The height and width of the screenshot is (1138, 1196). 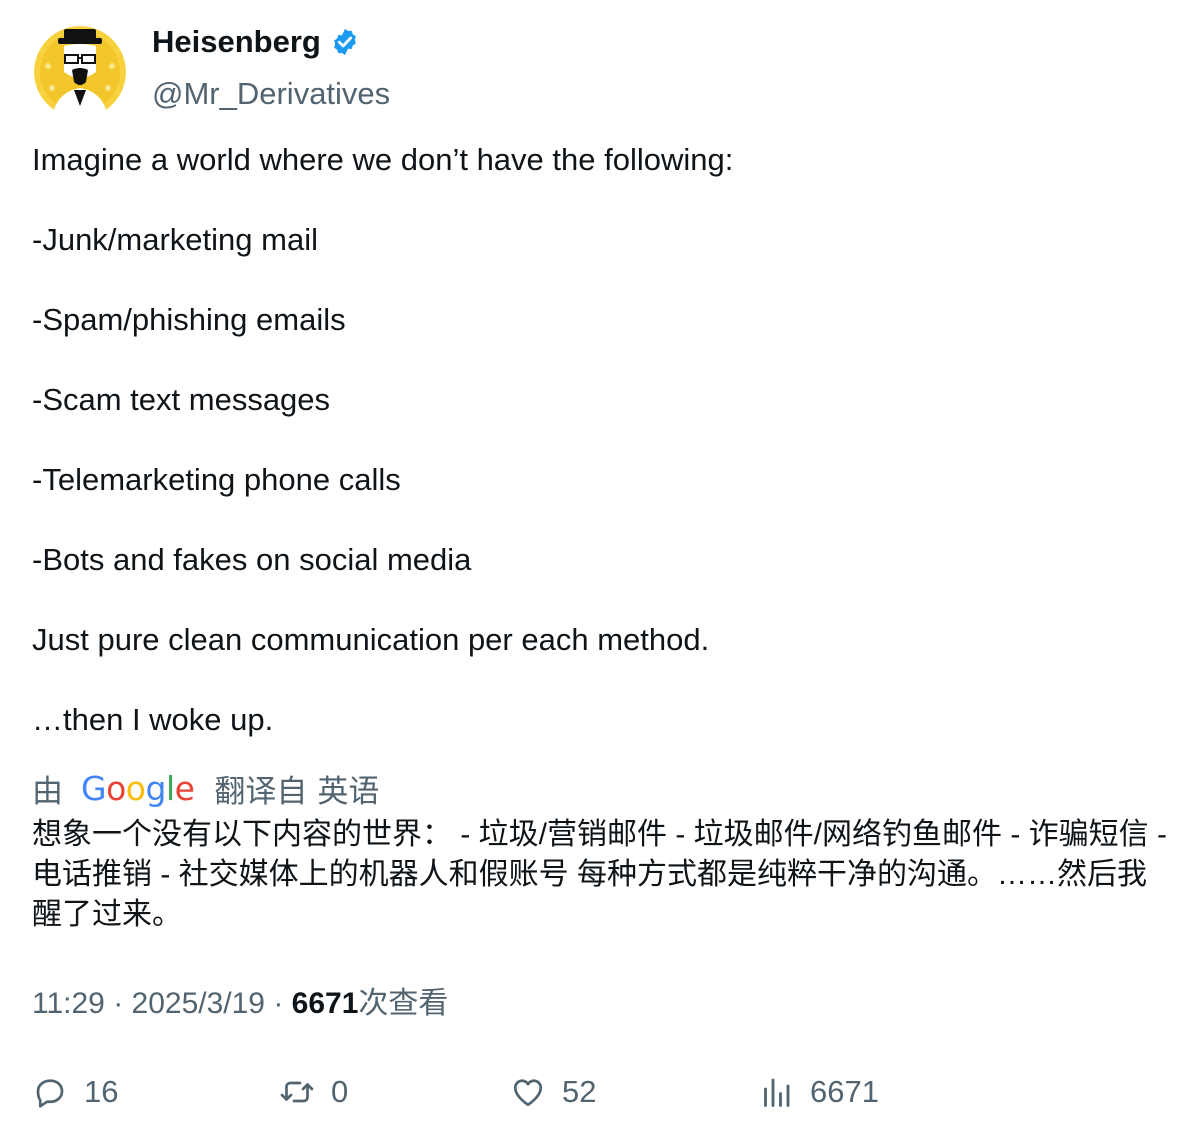 What do you see at coordinates (189, 319) in the screenshot?
I see `list-item: -Spam/phishing emails` at bounding box center [189, 319].